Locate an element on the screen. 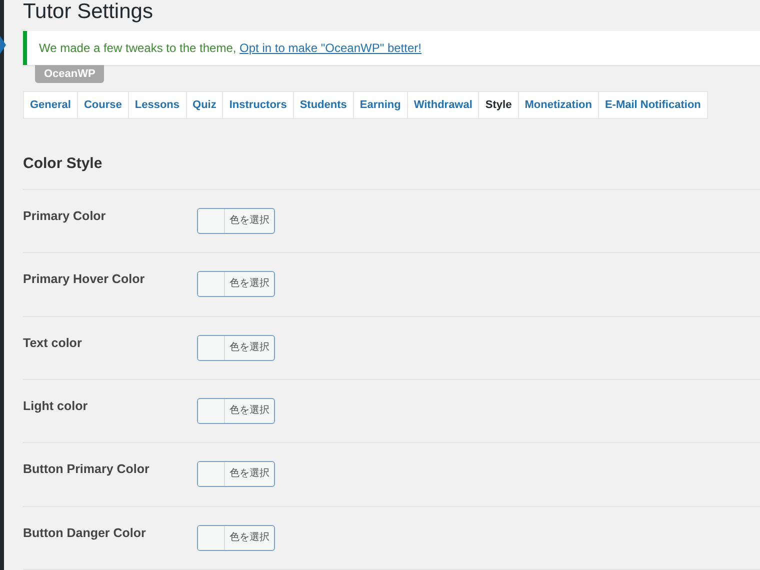 This screenshot has height=570, width=760. notice-text: We made a few tweaks to the theme, Opt in to make "OceanWP" better! is located at coordinates (230, 48).